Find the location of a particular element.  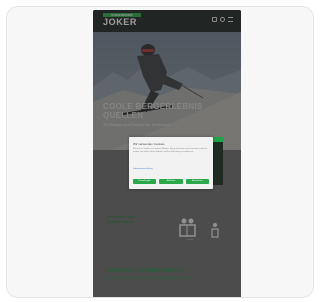

accept-button: Akzeptieren is located at coordinates (197, 181).